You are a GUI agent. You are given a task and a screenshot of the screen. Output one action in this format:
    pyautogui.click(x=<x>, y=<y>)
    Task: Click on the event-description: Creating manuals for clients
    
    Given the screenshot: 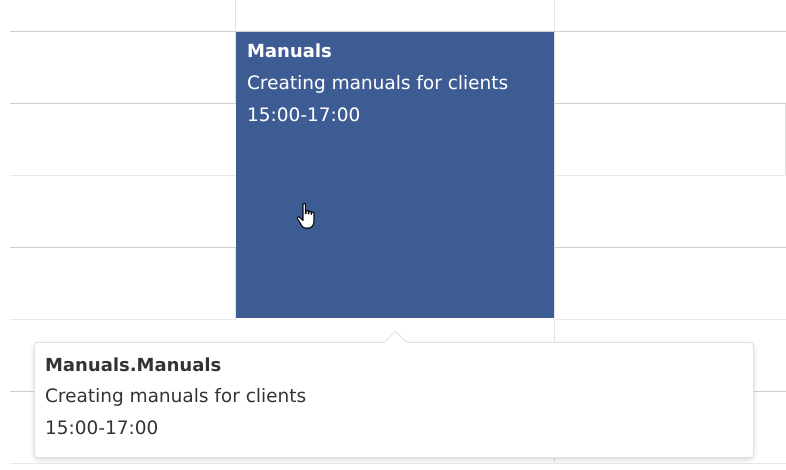 What is the action you would take?
    pyautogui.click(x=378, y=84)
    